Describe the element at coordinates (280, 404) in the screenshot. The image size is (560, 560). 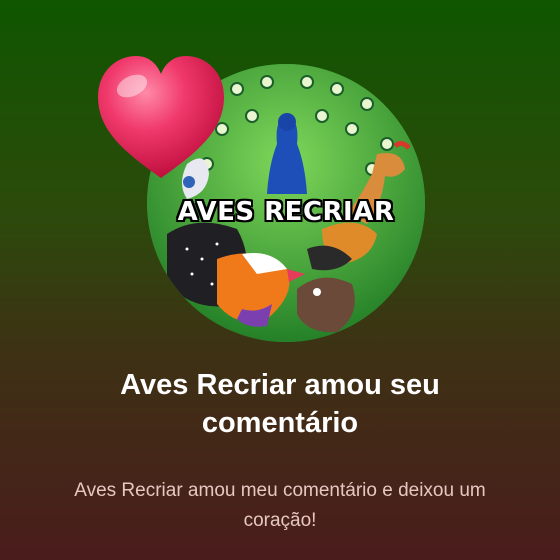
I see `notification-title: Aves Recriar amou seu comentário` at that location.